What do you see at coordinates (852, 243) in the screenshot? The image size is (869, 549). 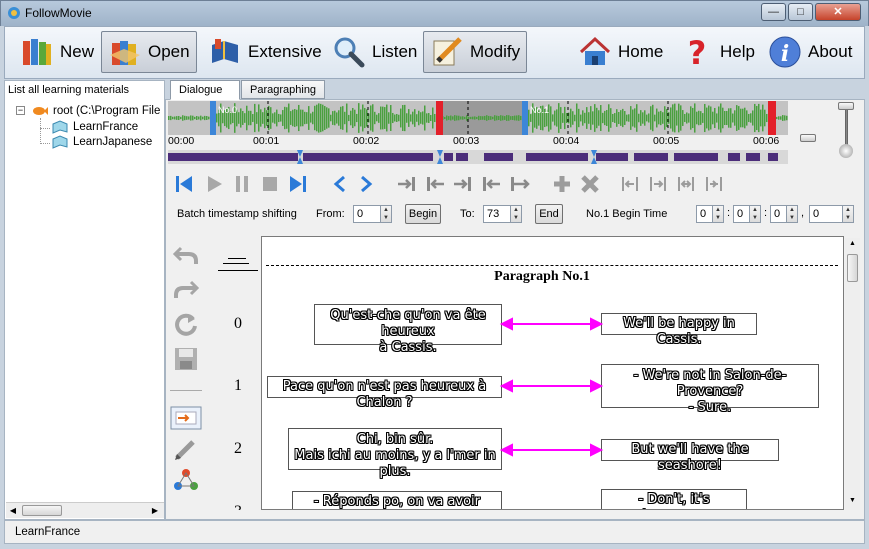 I see `scroll-up-icon: ▲` at bounding box center [852, 243].